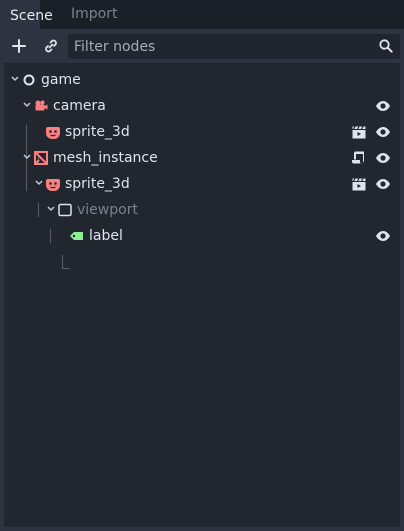  I want to click on viewport-icon, so click(65, 210).